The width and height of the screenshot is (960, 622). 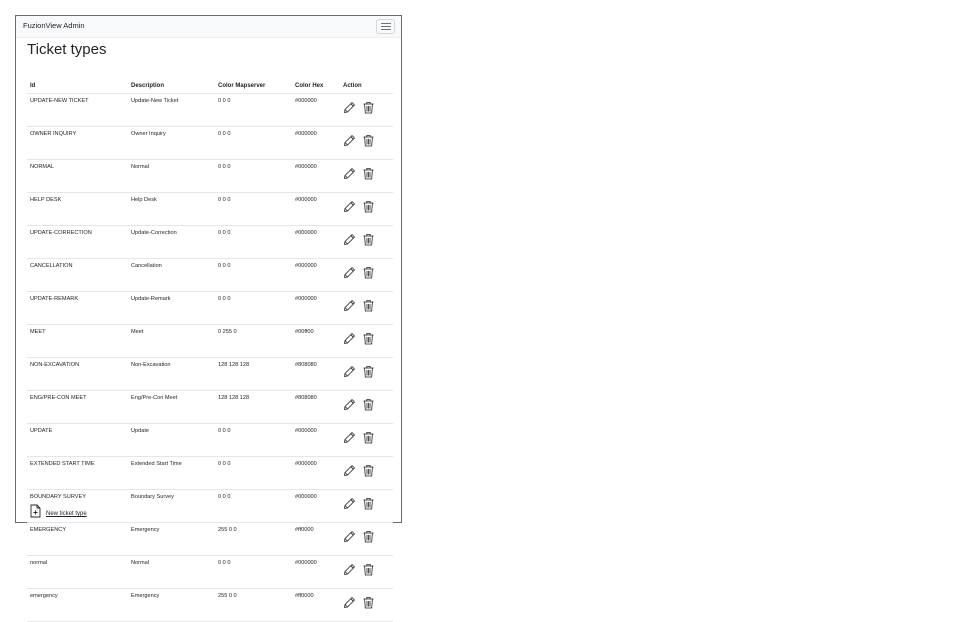 I want to click on navbar-brand: FuzionView Admin, so click(x=54, y=25).